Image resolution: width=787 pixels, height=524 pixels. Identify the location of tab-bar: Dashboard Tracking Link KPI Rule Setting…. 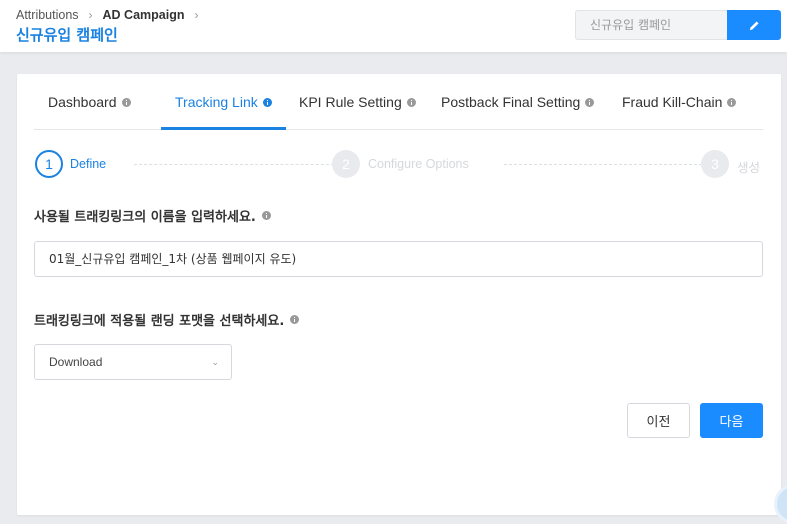
(398, 102).